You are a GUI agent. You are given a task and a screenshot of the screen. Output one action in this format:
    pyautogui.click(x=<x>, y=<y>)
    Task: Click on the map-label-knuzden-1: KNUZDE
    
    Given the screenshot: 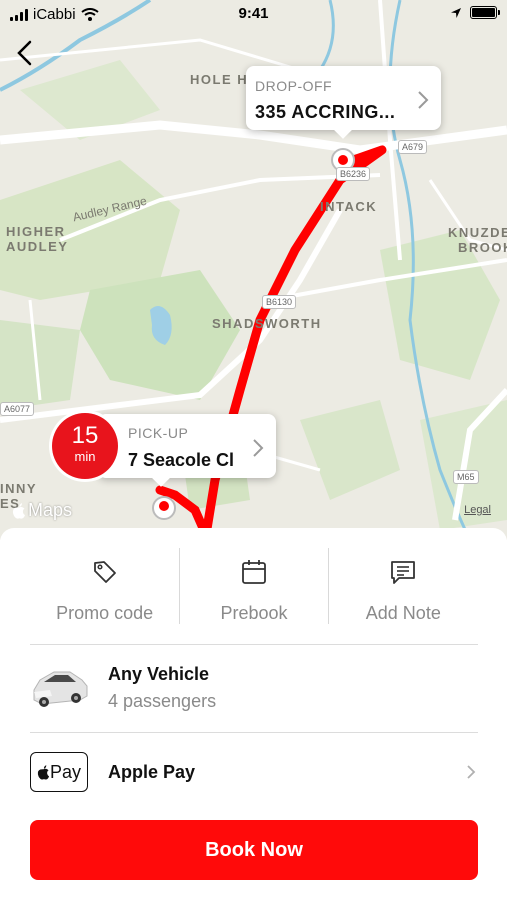 What is the action you would take?
    pyautogui.click(x=477, y=232)
    